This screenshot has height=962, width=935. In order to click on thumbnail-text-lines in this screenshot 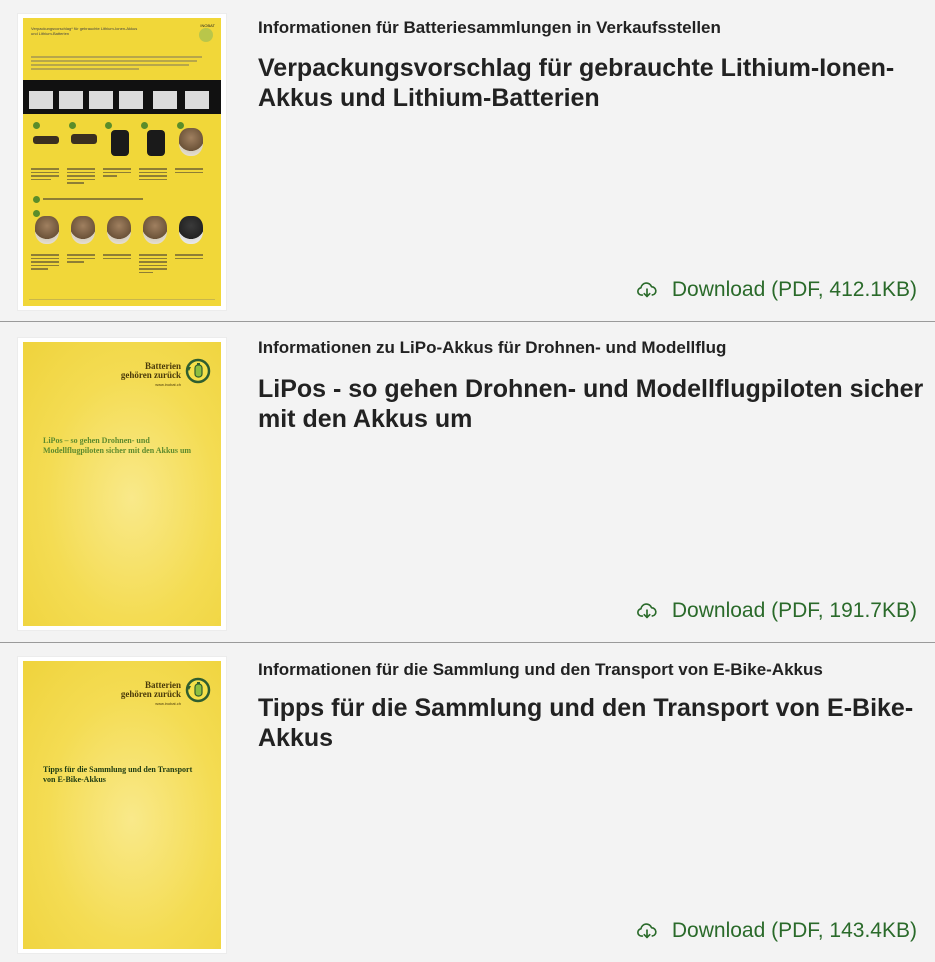, I will do `click(121, 63)`.